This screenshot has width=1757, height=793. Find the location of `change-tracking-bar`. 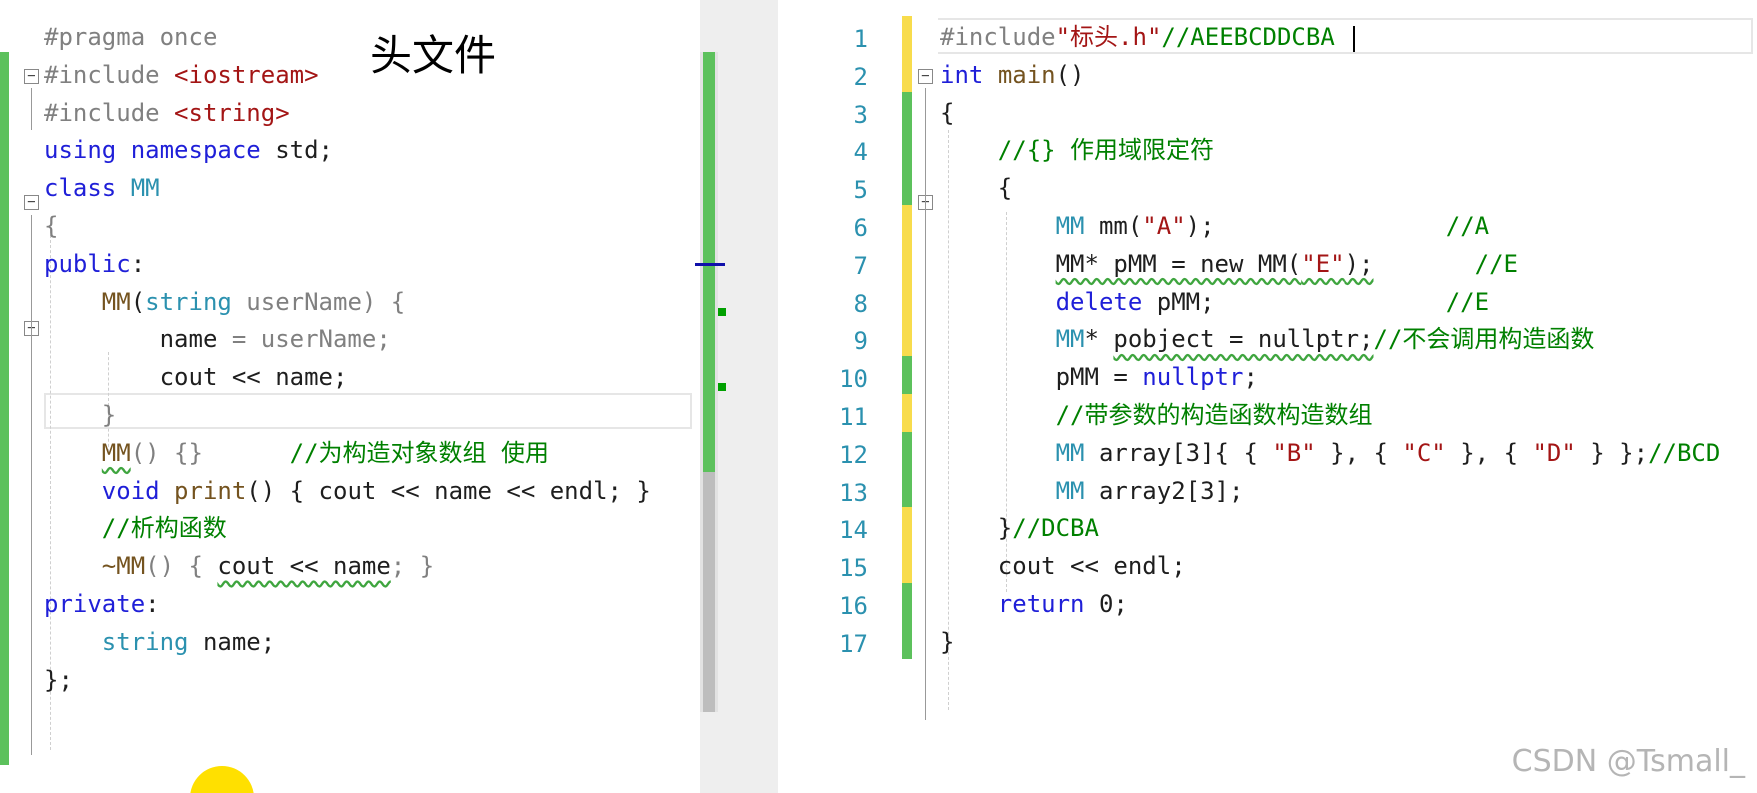

change-tracking-bar is located at coordinates (4, 408).